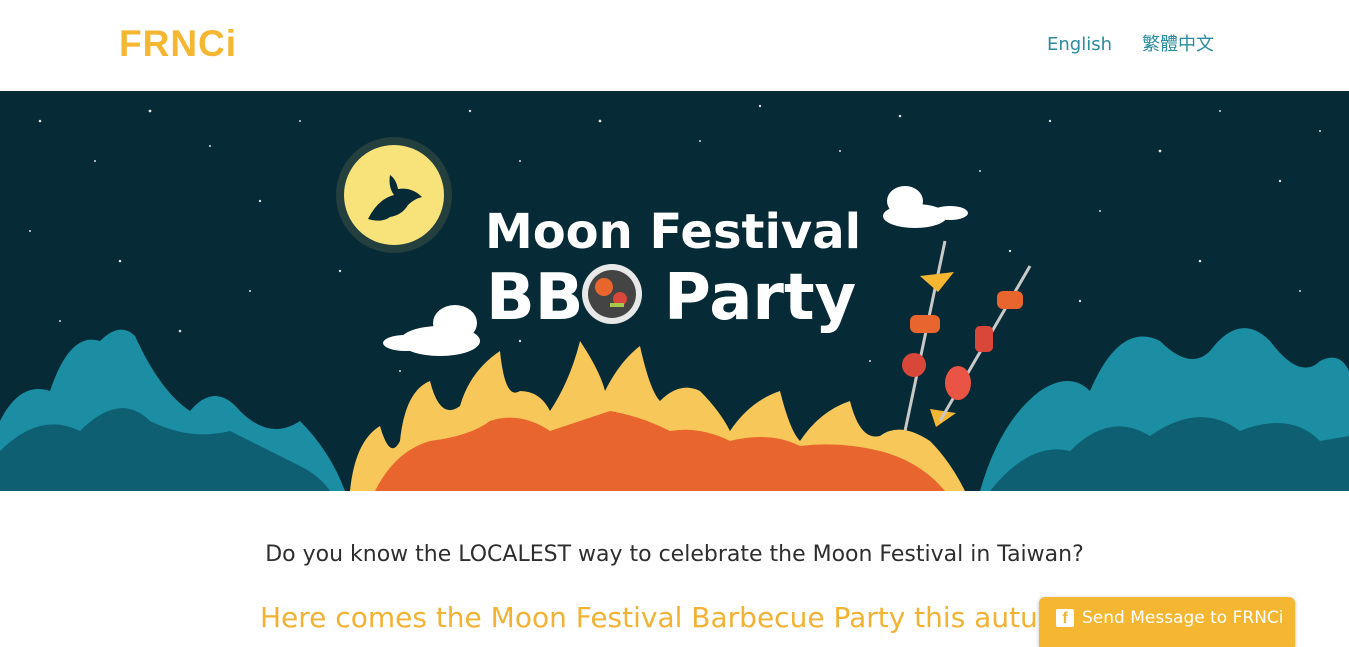 The width and height of the screenshot is (1349, 647). Describe the element at coordinates (1079, 45) in the screenshot. I see `language-english-link: English` at that location.